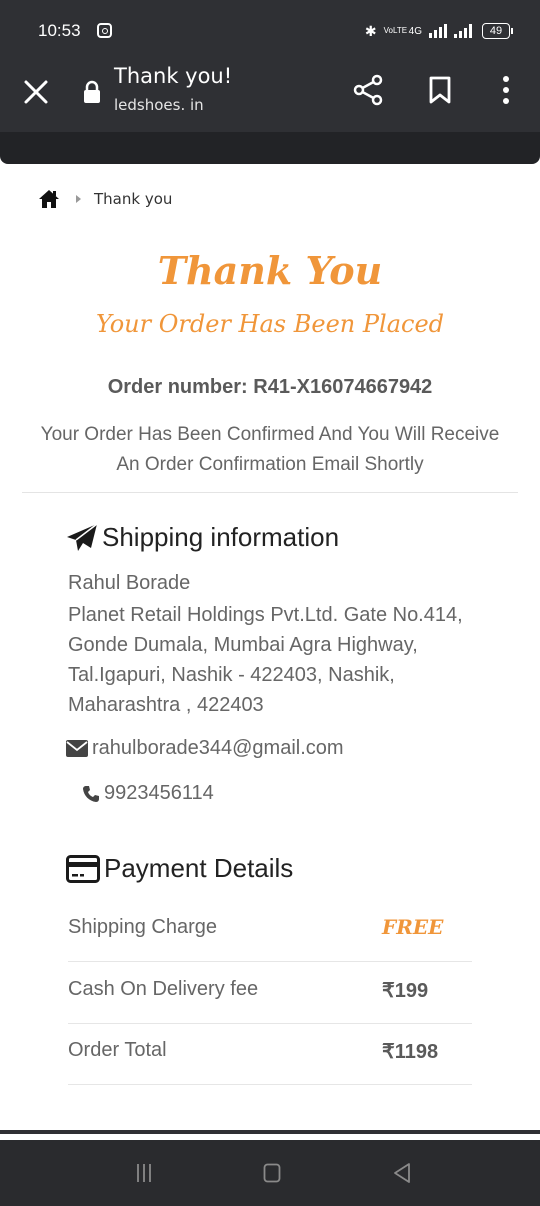  What do you see at coordinates (83, 868) in the screenshot?
I see `credit-card-icon` at bounding box center [83, 868].